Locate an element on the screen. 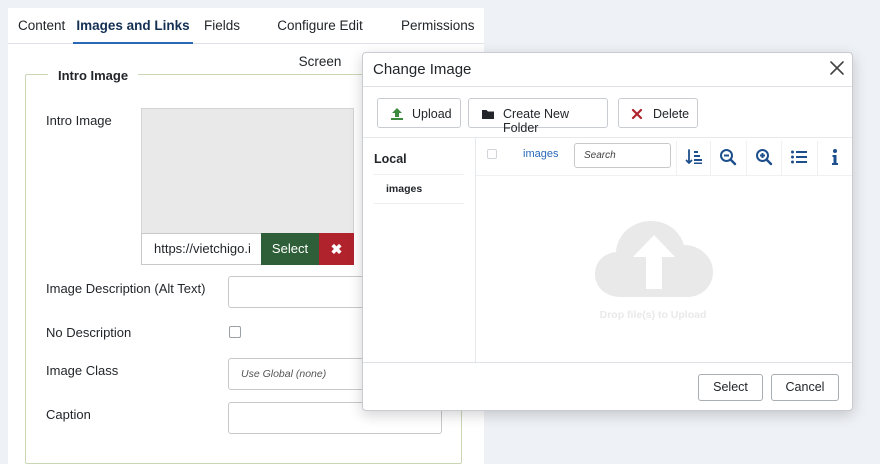 The width and height of the screenshot is (880, 464). modal-cancel-button: Cancel is located at coordinates (805, 387).